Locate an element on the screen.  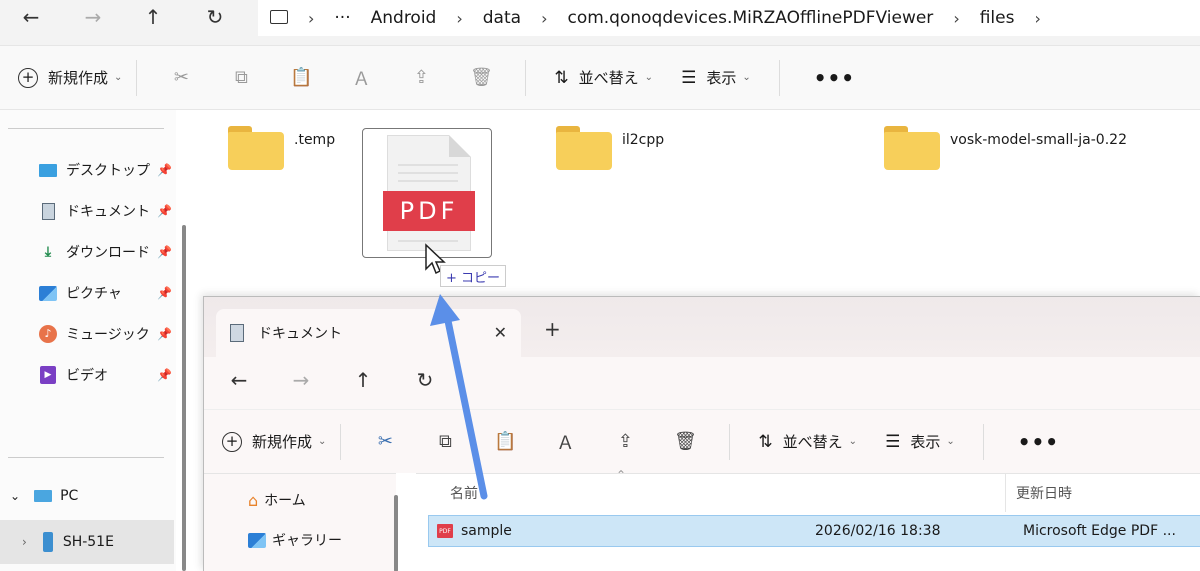
desktop-icon is located at coordinates (48, 170).